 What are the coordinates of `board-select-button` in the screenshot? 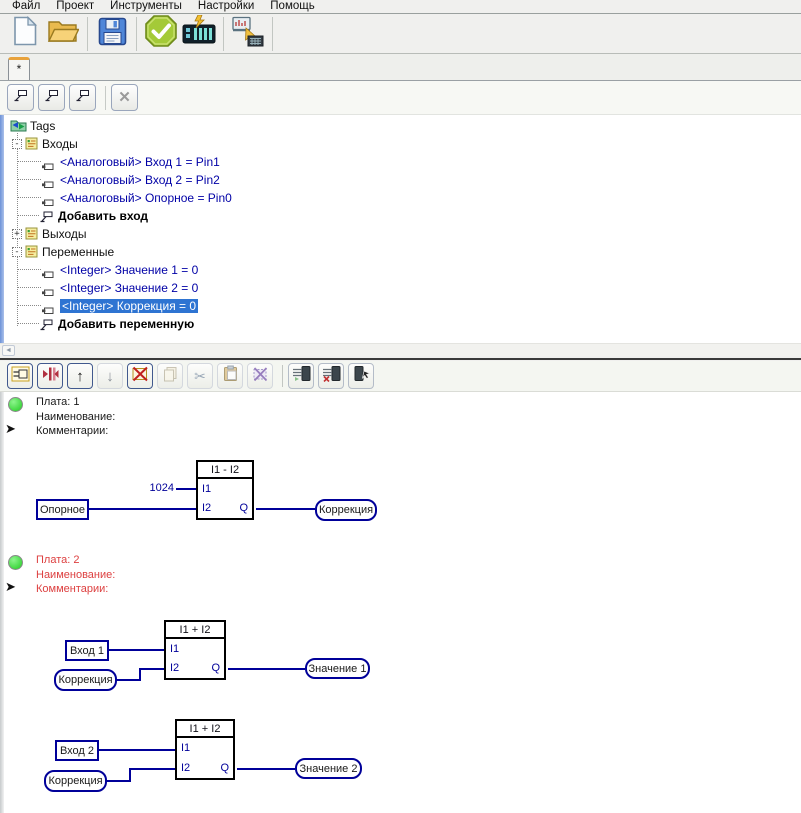 It's located at (361, 376).